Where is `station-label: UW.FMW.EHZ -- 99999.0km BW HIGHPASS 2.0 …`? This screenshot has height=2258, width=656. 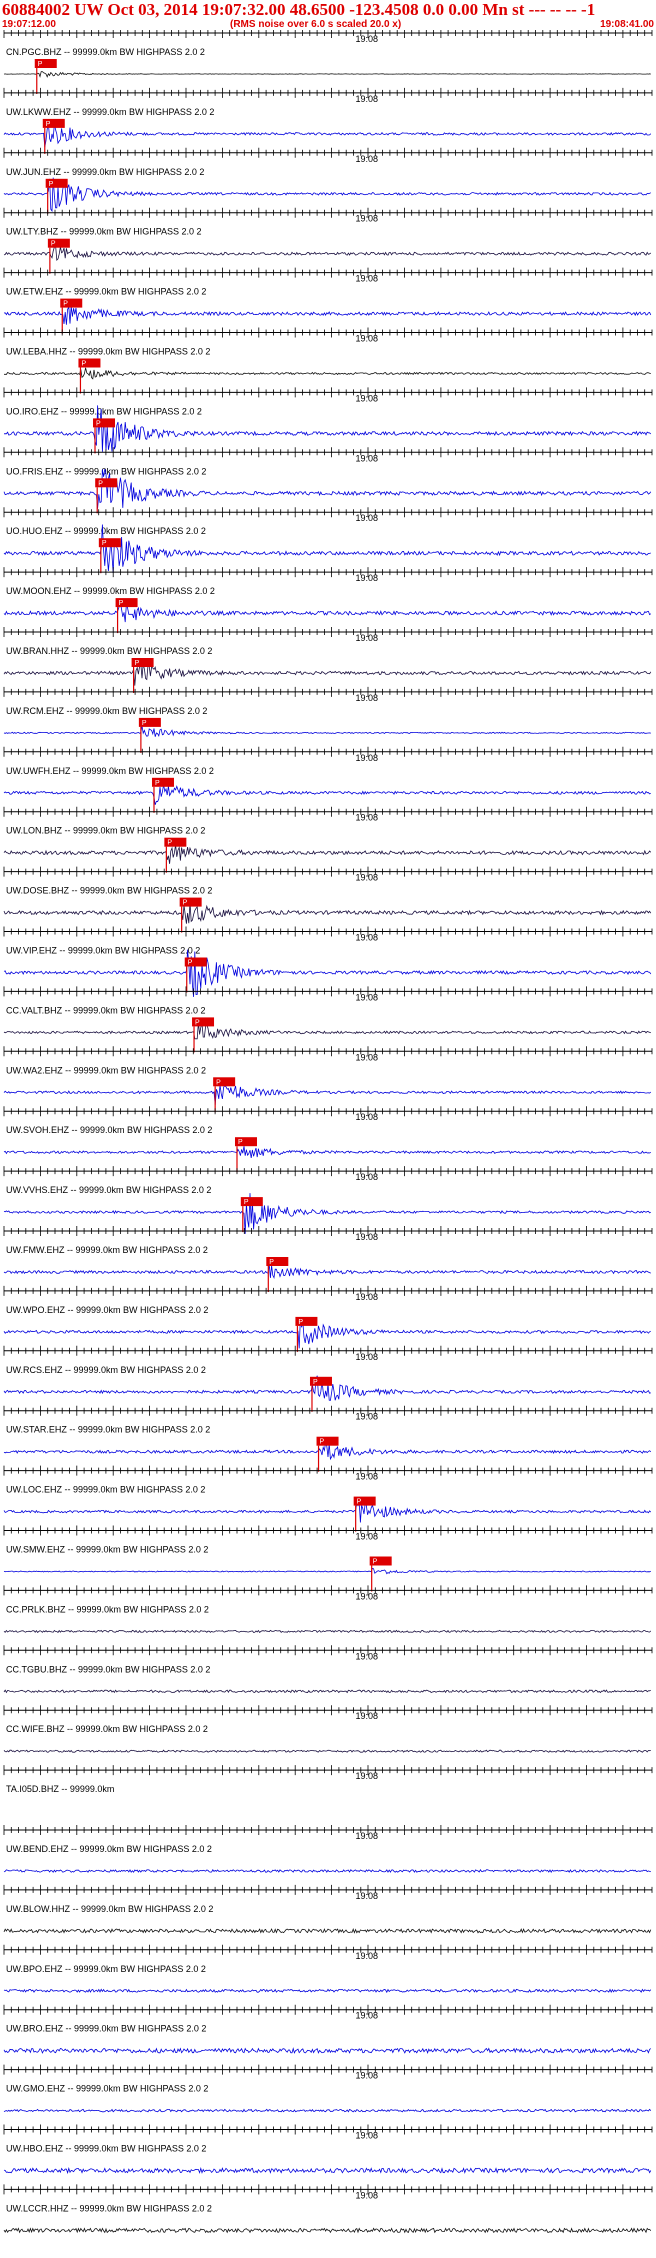 station-label: UW.FMW.EHZ -- 99999.0km BW HIGHPASS 2.0 … is located at coordinates (107, 1250).